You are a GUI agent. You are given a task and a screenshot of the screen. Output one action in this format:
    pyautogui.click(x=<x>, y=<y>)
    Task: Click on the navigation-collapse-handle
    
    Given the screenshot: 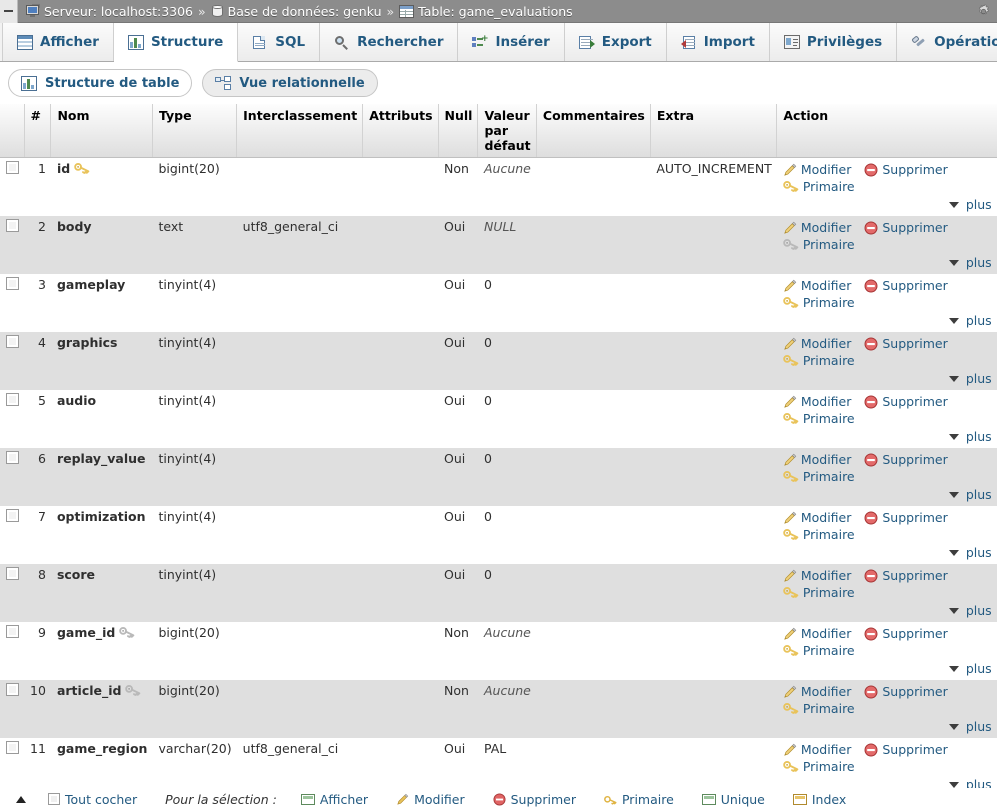 What is the action you would take?
    pyautogui.click(x=9, y=11)
    